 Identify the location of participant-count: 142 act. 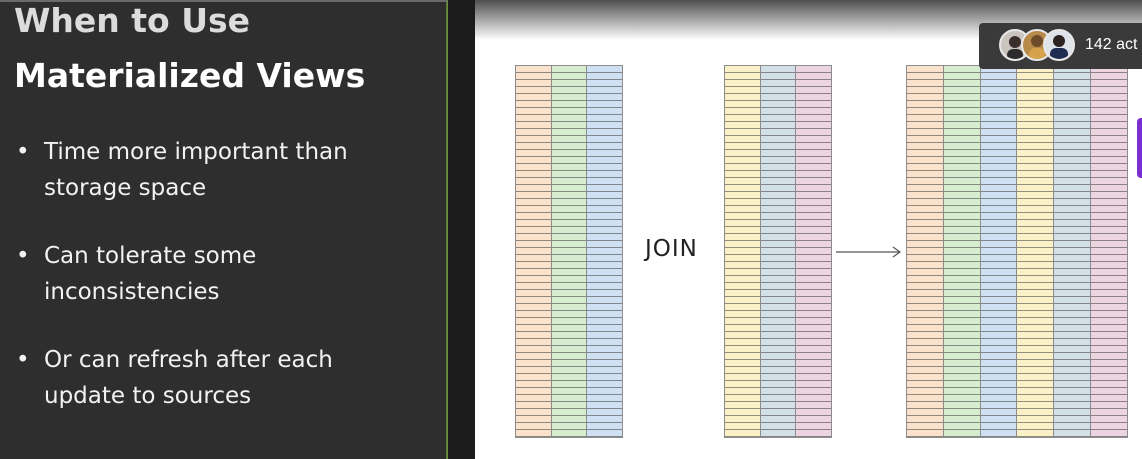
(1111, 44).